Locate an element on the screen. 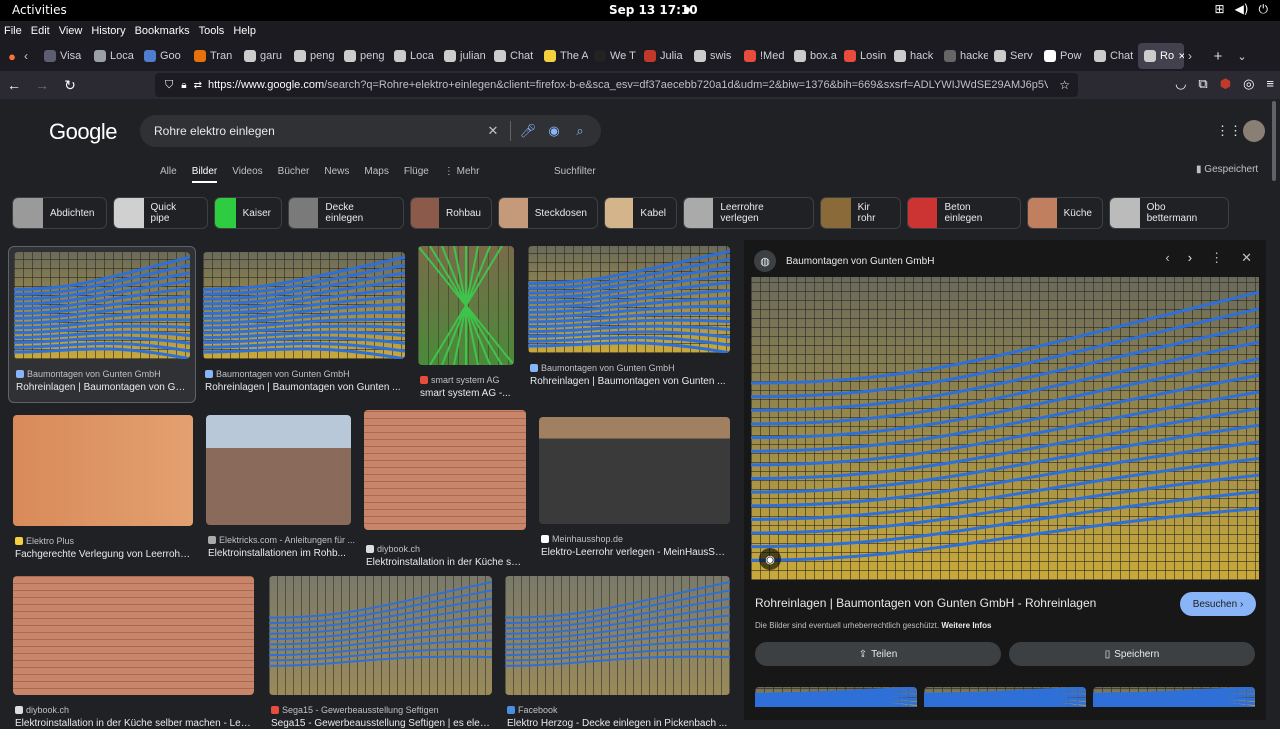 Image resolution: width=1280 pixels, height=729 pixels. tab: Tran is located at coordinates (213, 56).